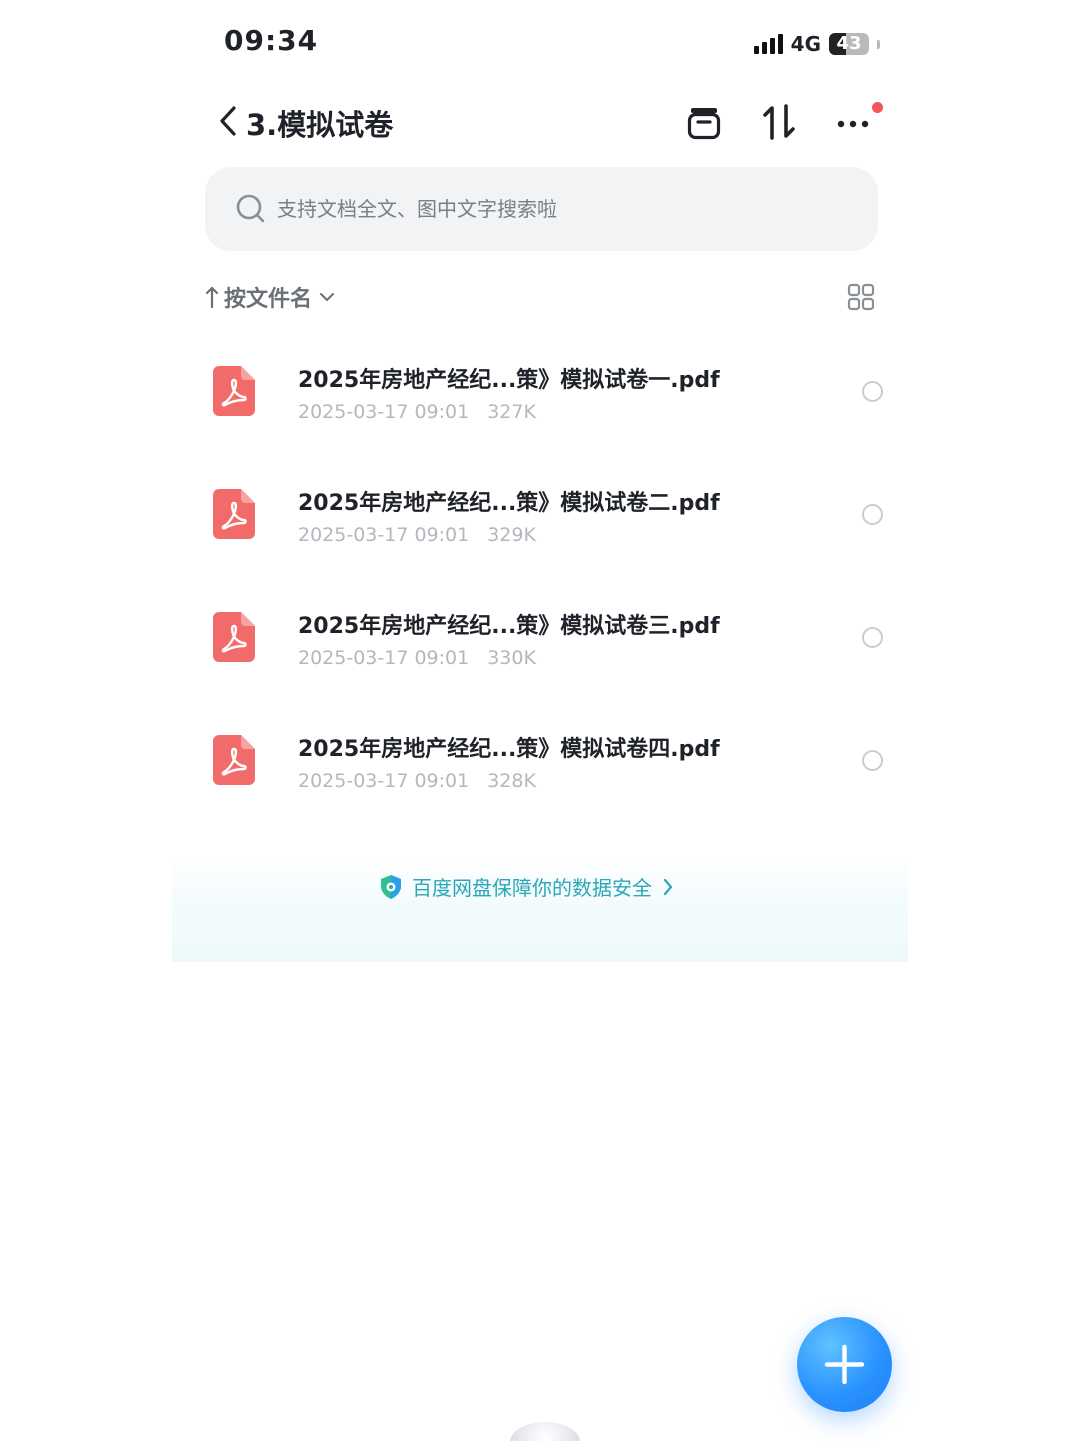  I want to click on security-link: 百度网盘保障你的数据安全, so click(527, 886).